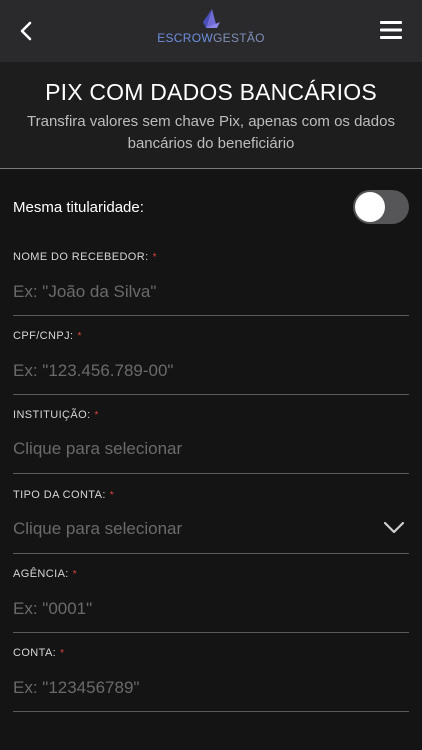 Image resolution: width=422 pixels, height=750 pixels. What do you see at coordinates (211, 495) in the screenshot?
I see `account-type-label: TIPO DA CONTA: *` at bounding box center [211, 495].